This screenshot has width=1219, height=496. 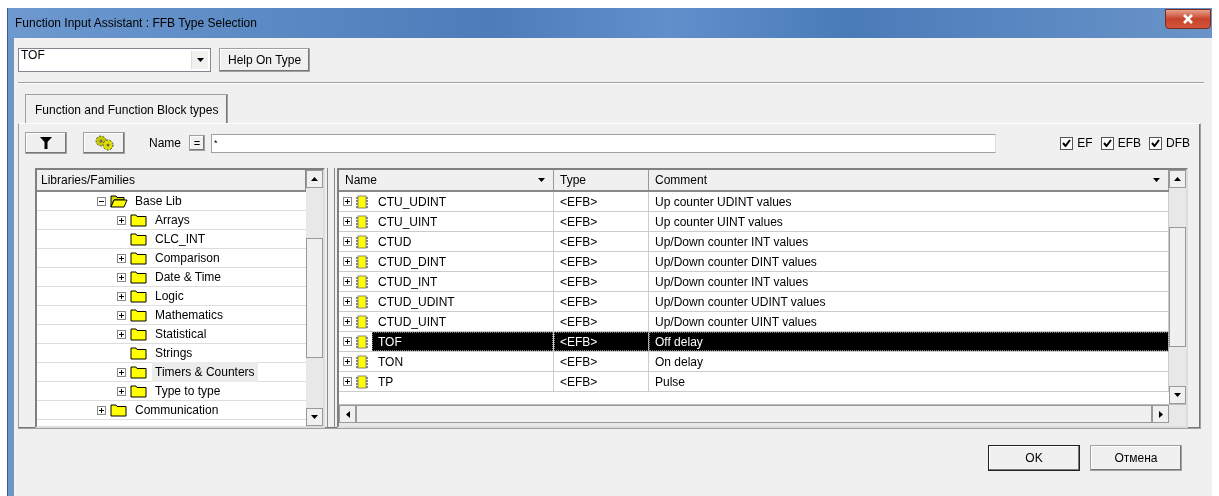 I want to click on column-header: Libraries/Families, so click(x=171, y=181).